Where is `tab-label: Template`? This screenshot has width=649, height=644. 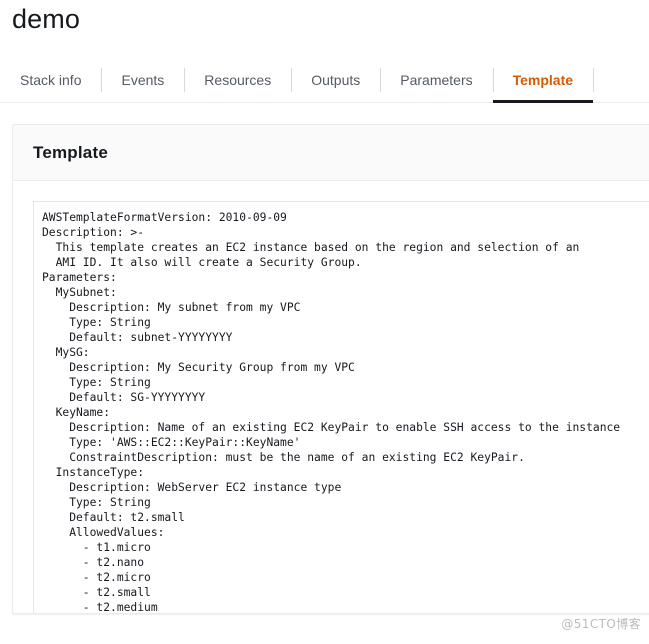
tab-label: Template is located at coordinates (543, 80).